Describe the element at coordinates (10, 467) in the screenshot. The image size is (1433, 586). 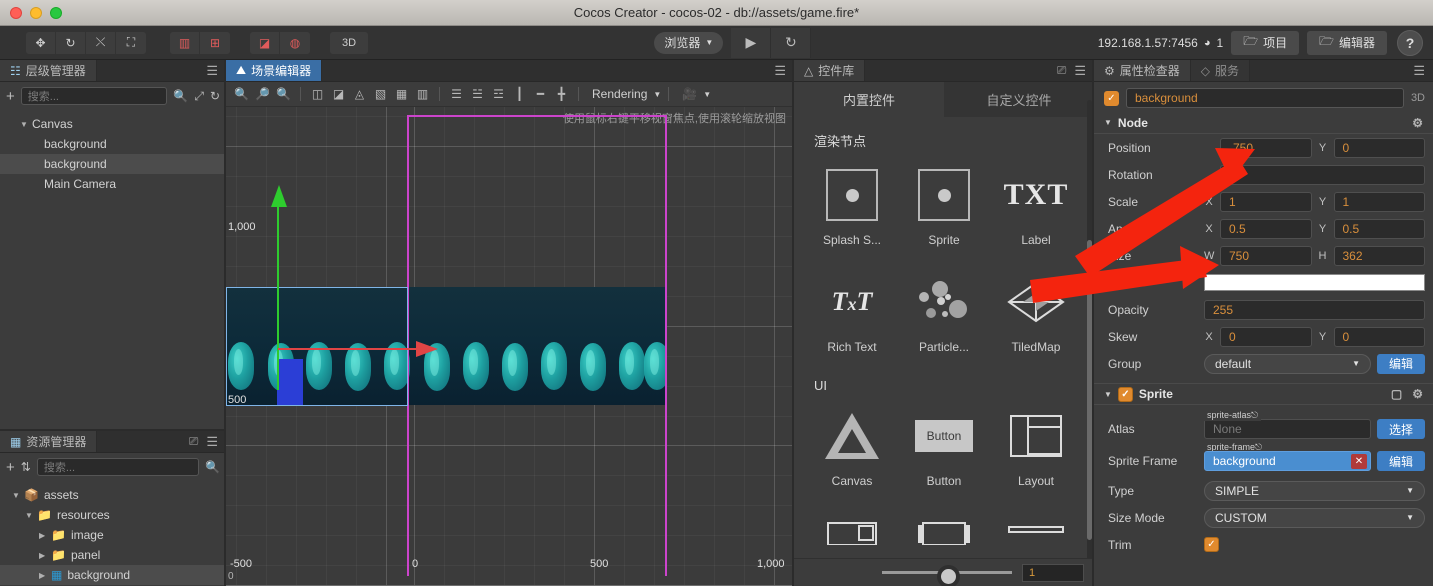
I see `create-asset-button: +` at that location.